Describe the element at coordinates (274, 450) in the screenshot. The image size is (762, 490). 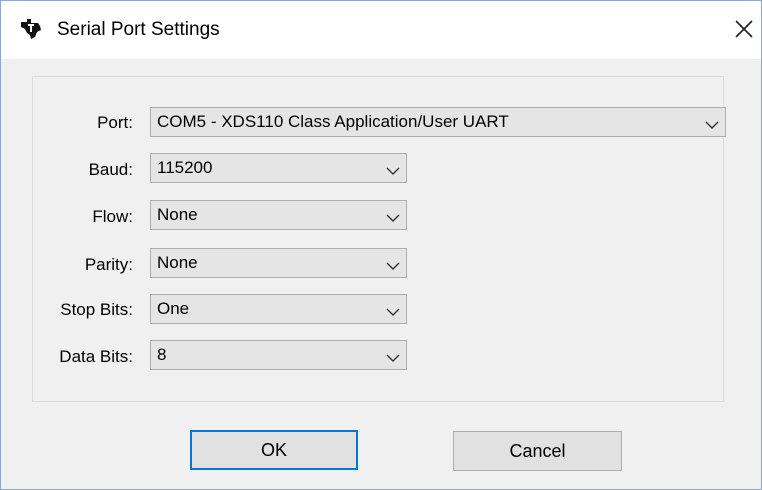
I see `ok-button: OK` at that location.